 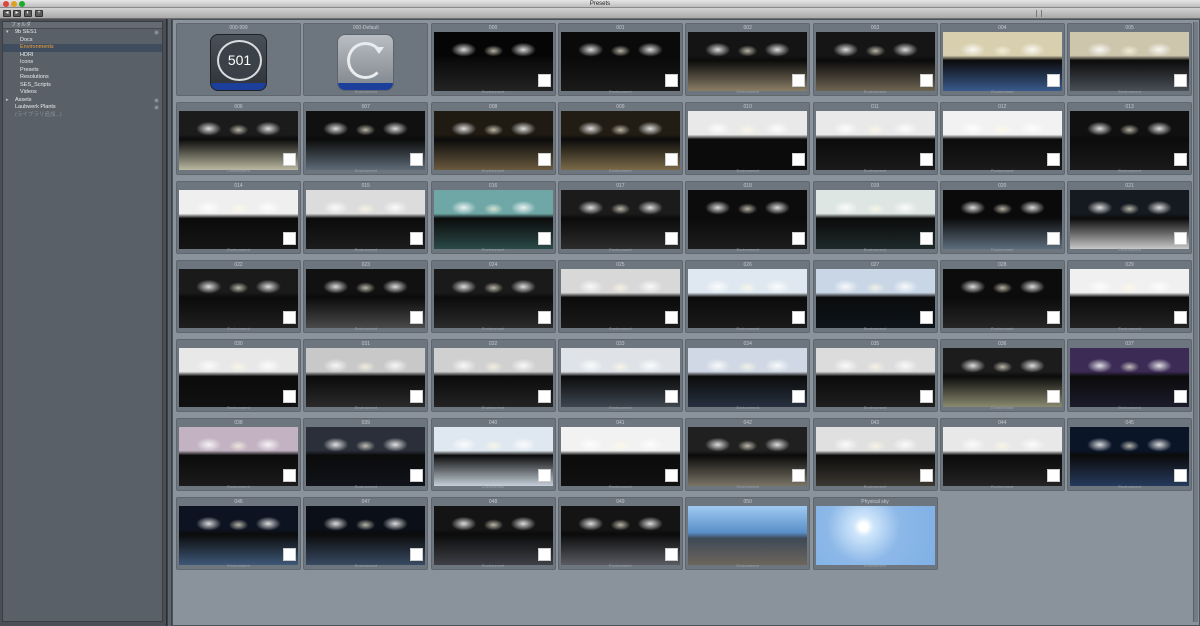 What do you see at coordinates (1130, 296) in the screenshot?
I see `preset-card: 029 Environment` at bounding box center [1130, 296].